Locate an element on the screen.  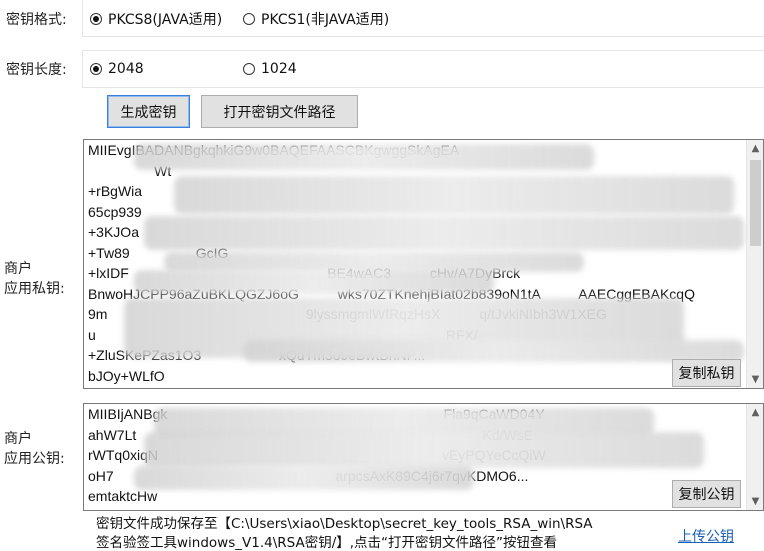
radio-2048: 2048 is located at coordinates (117, 69).